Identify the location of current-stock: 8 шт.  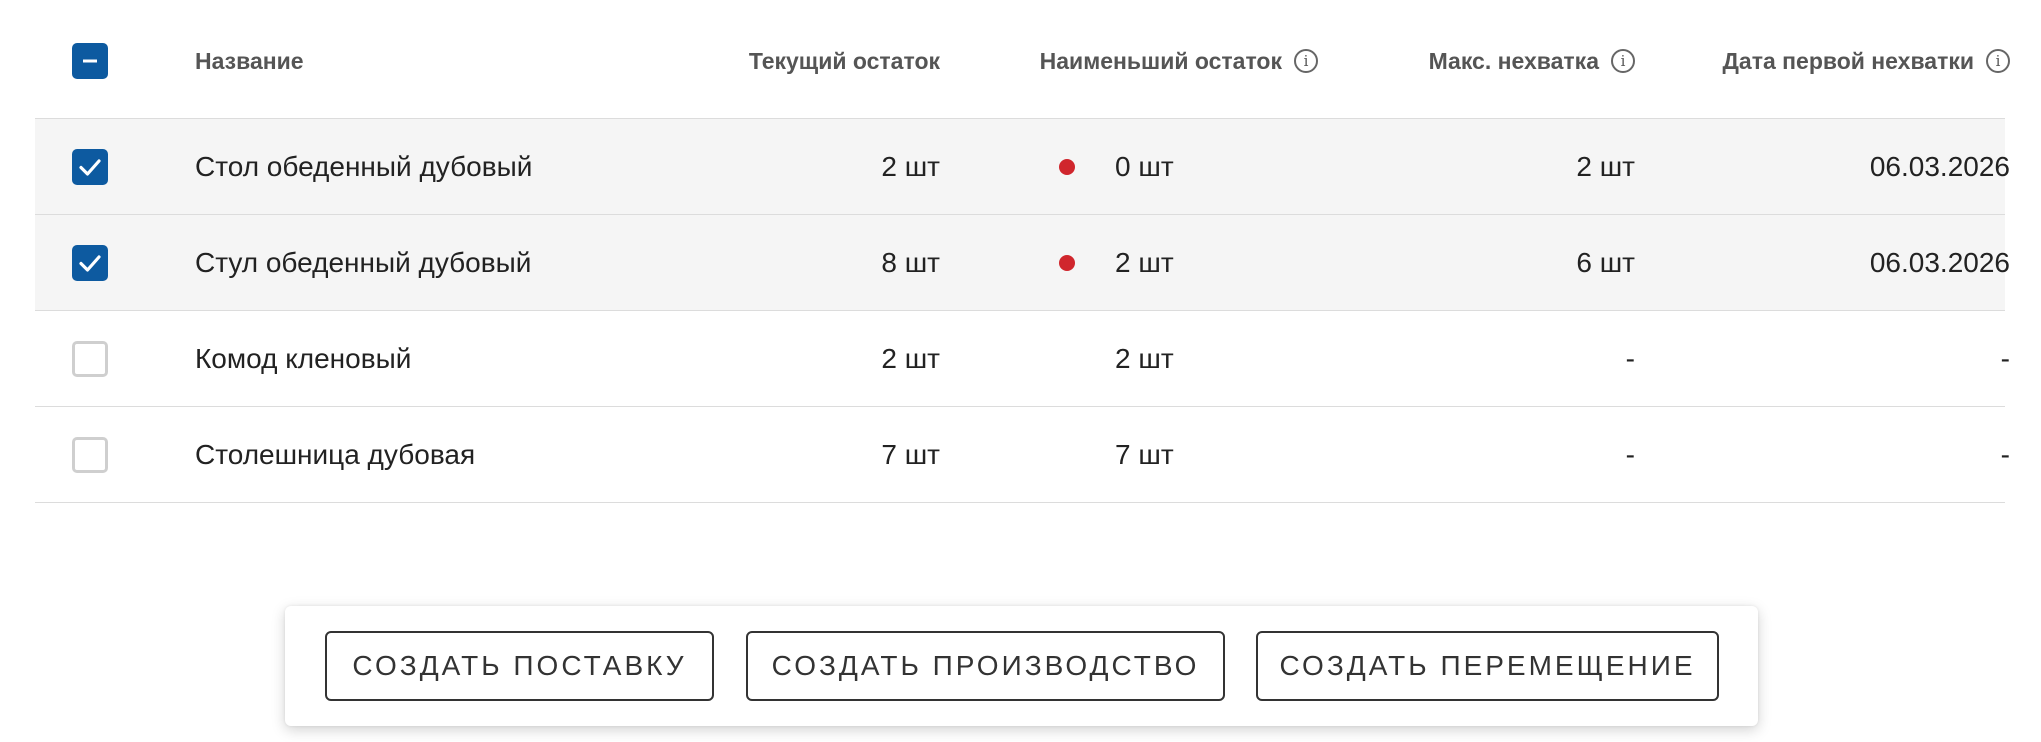
(910, 262).